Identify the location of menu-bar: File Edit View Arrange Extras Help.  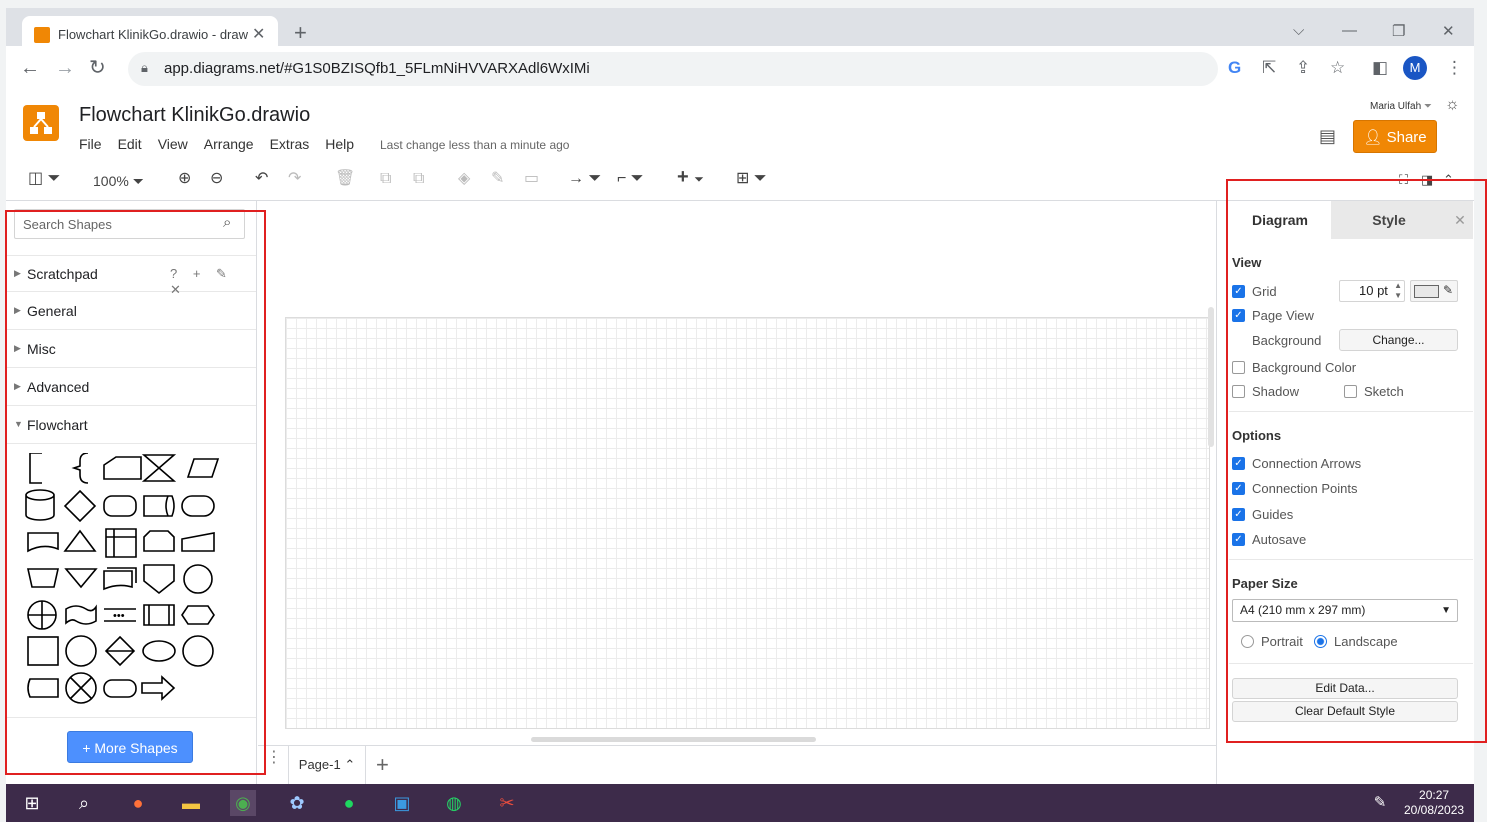
(216, 144).